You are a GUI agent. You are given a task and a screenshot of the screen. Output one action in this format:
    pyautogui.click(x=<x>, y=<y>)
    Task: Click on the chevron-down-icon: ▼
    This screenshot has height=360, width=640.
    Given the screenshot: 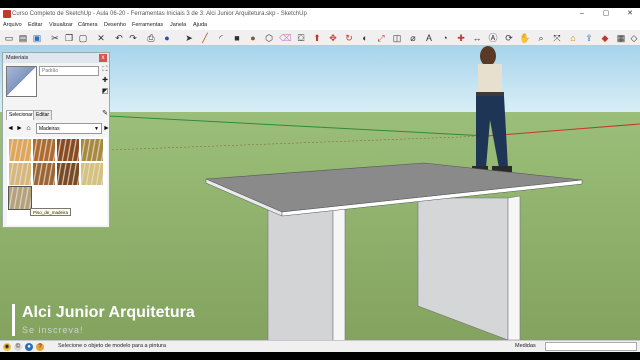 What is the action you would take?
    pyautogui.click(x=96, y=129)
    